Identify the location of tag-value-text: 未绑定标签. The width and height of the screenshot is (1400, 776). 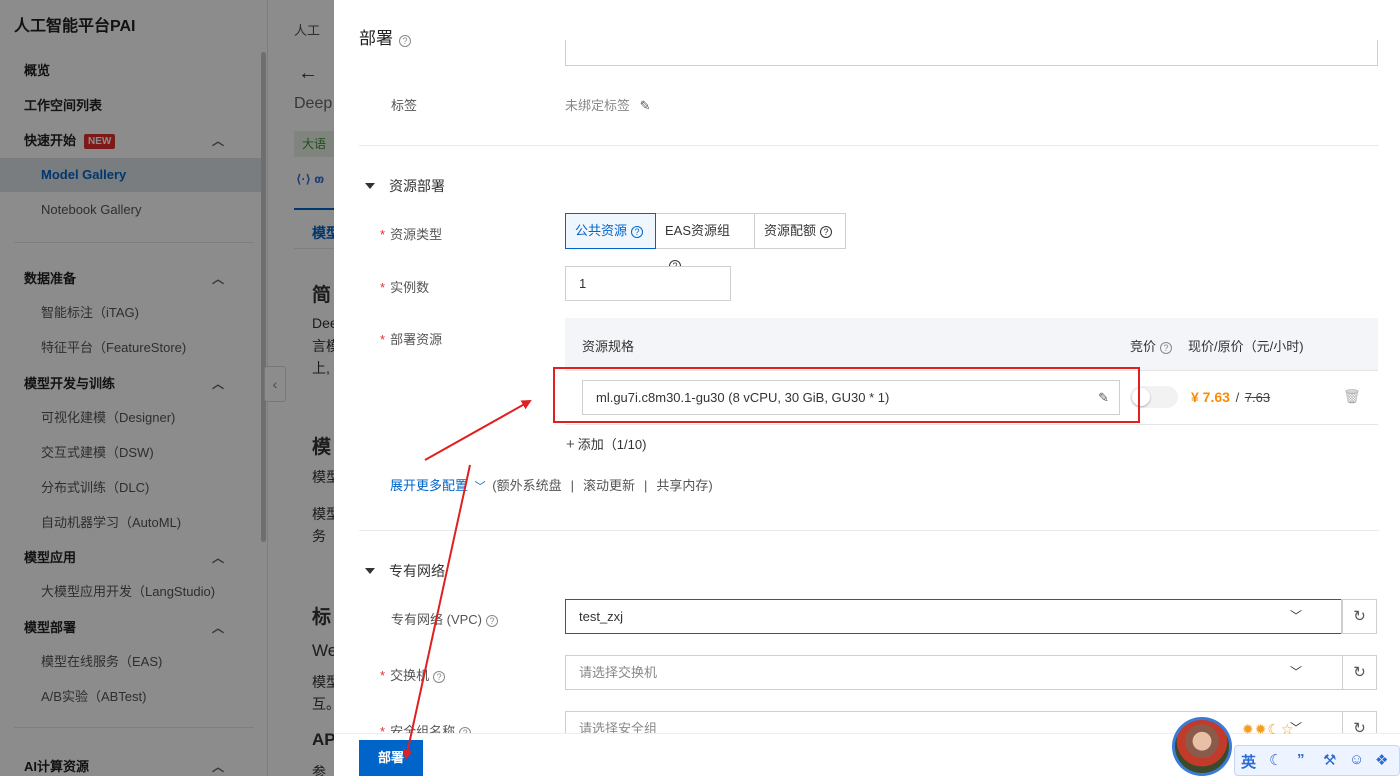
(598, 105).